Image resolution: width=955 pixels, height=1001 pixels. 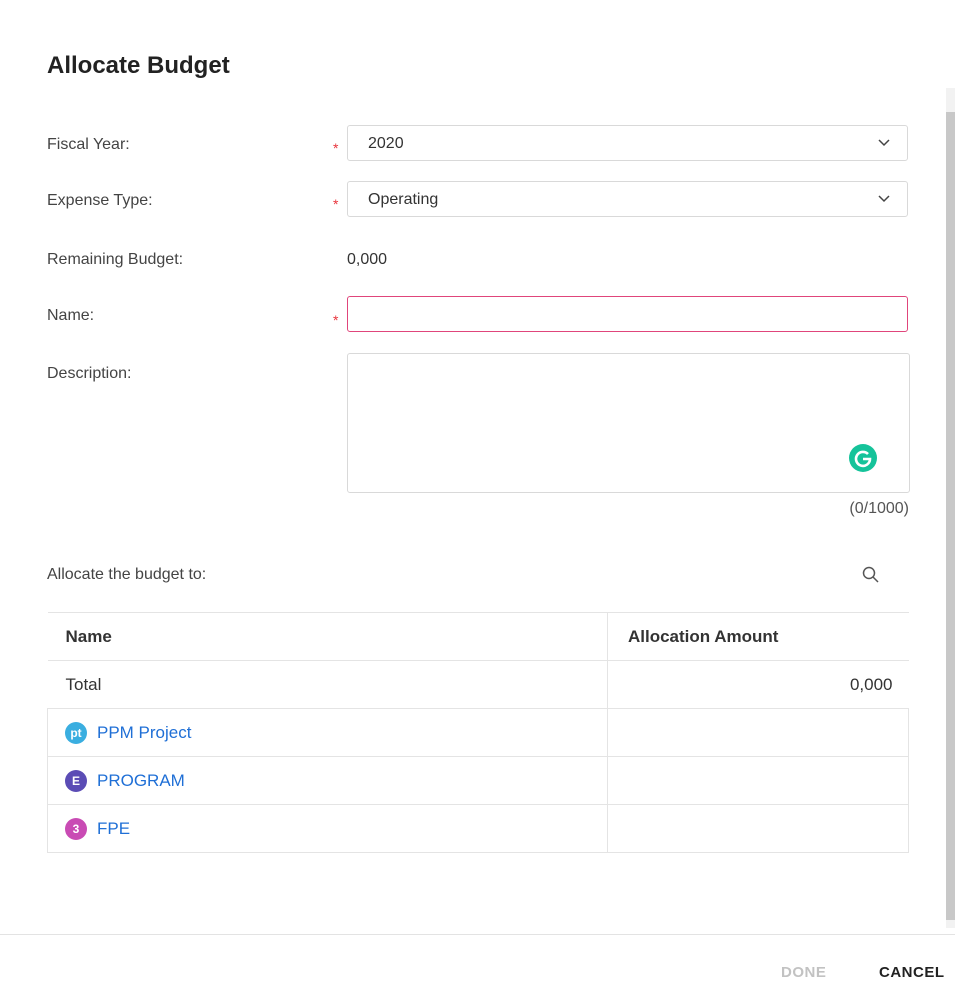 What do you see at coordinates (76, 732) in the screenshot?
I see `project-type-badge: pt` at bounding box center [76, 732].